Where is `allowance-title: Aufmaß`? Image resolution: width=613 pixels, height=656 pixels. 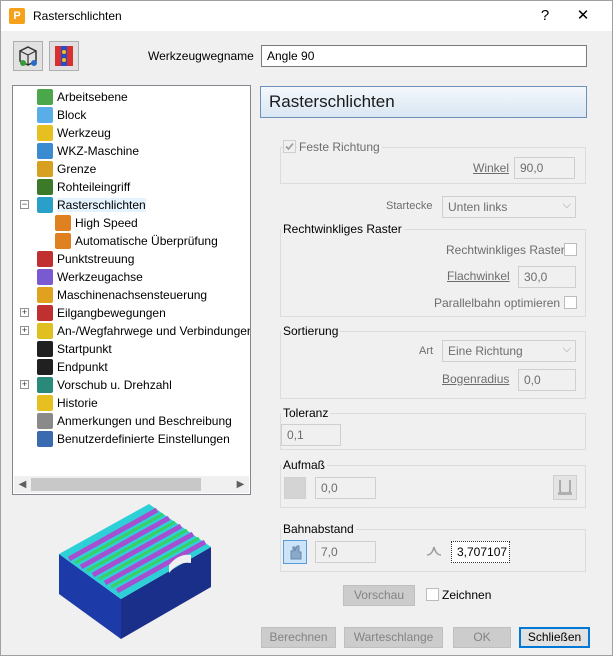 allowance-title: Aufmaß is located at coordinates (304, 465).